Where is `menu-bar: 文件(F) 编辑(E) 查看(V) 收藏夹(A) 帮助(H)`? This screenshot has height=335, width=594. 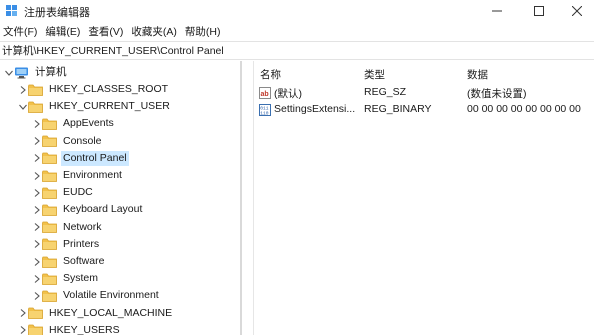
menu-bar: 文件(F) 编辑(E) 查看(V) 收藏夹(A) 帮助(H) is located at coordinates (297, 31).